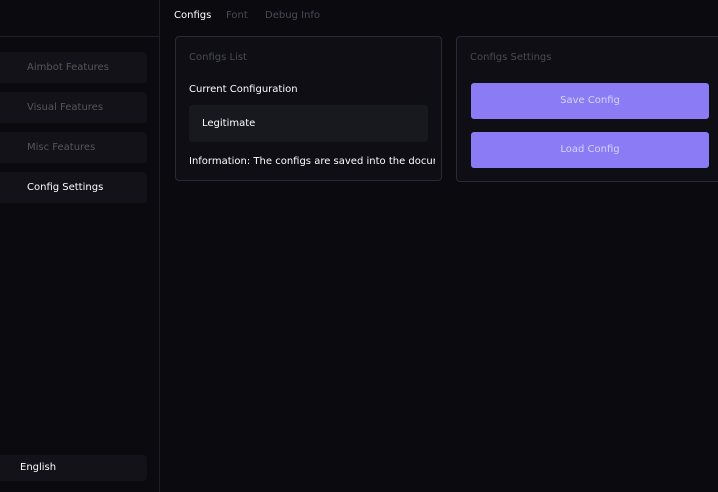  I want to click on sidebar-divider, so click(80, 36).